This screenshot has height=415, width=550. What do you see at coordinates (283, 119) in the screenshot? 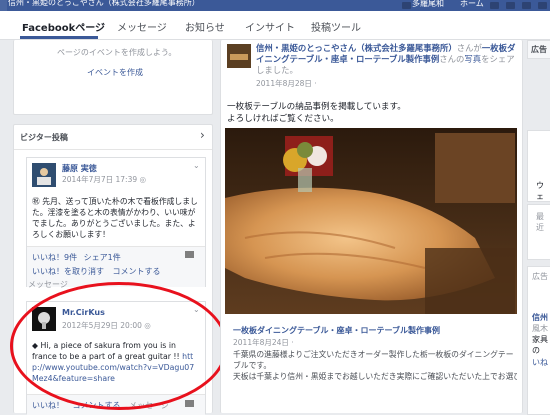
I see `post-body-line-2: よろしければご覧ください。` at bounding box center [283, 119].